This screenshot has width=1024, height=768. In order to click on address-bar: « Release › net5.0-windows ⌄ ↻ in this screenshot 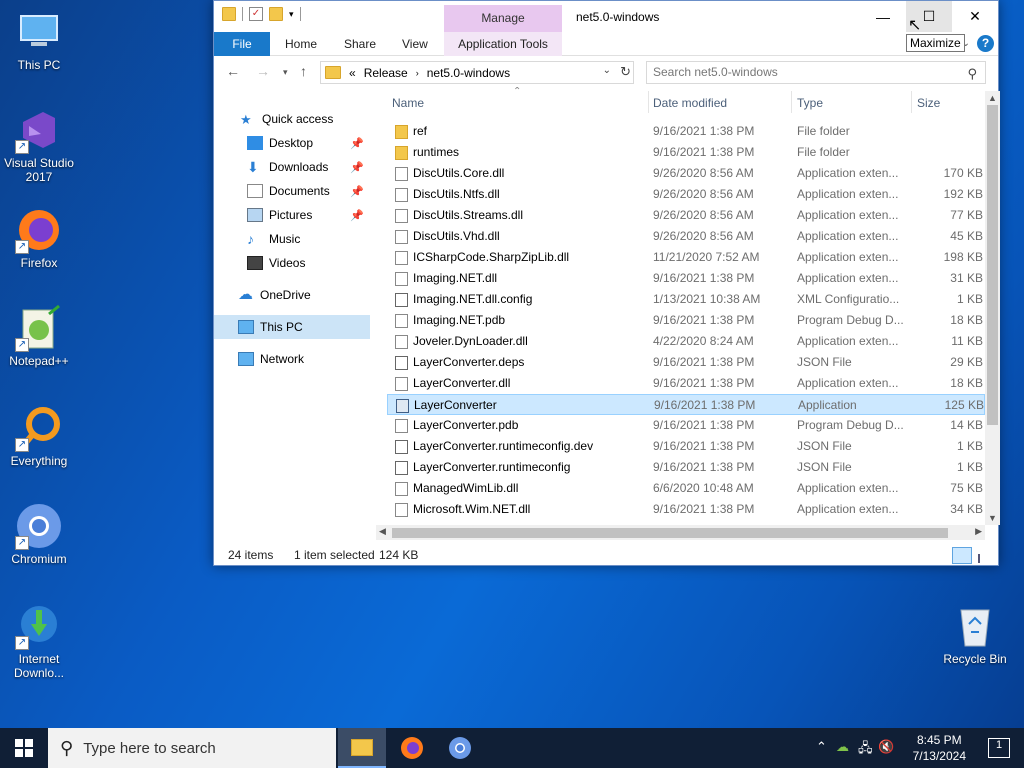, I will do `click(477, 72)`.